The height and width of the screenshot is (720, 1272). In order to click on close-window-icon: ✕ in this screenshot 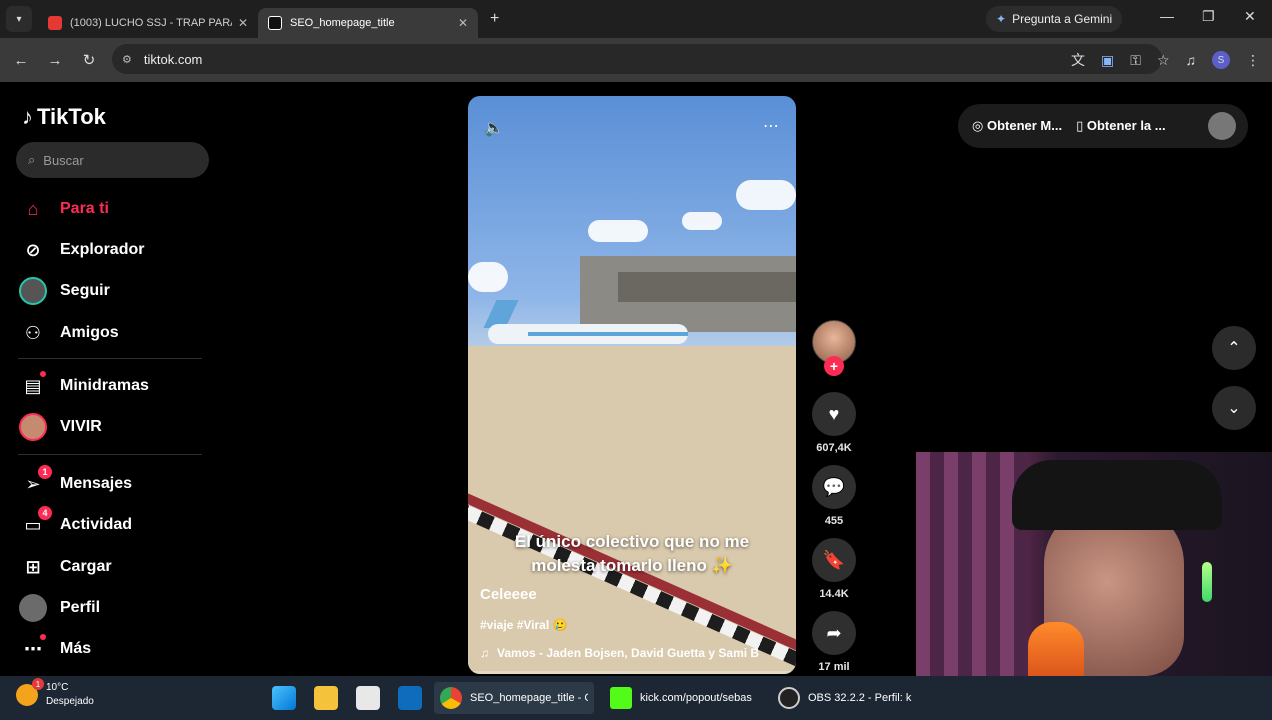, I will do `click(1250, 16)`.